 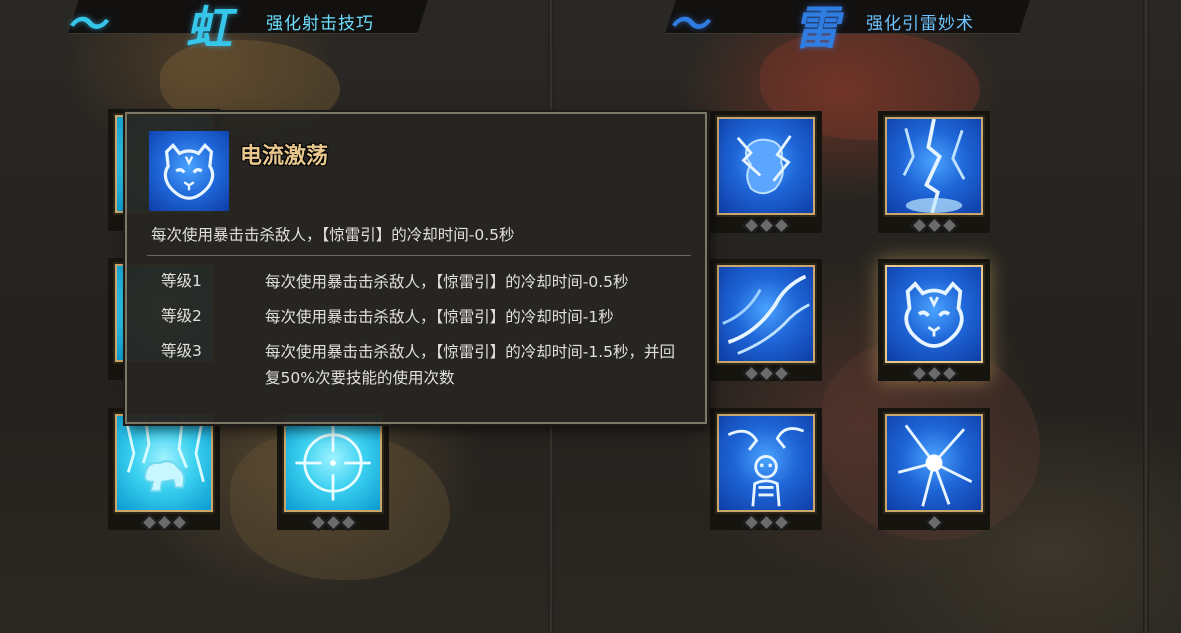 I want to click on skill-tile-lightning-burst, so click(x=934, y=470).